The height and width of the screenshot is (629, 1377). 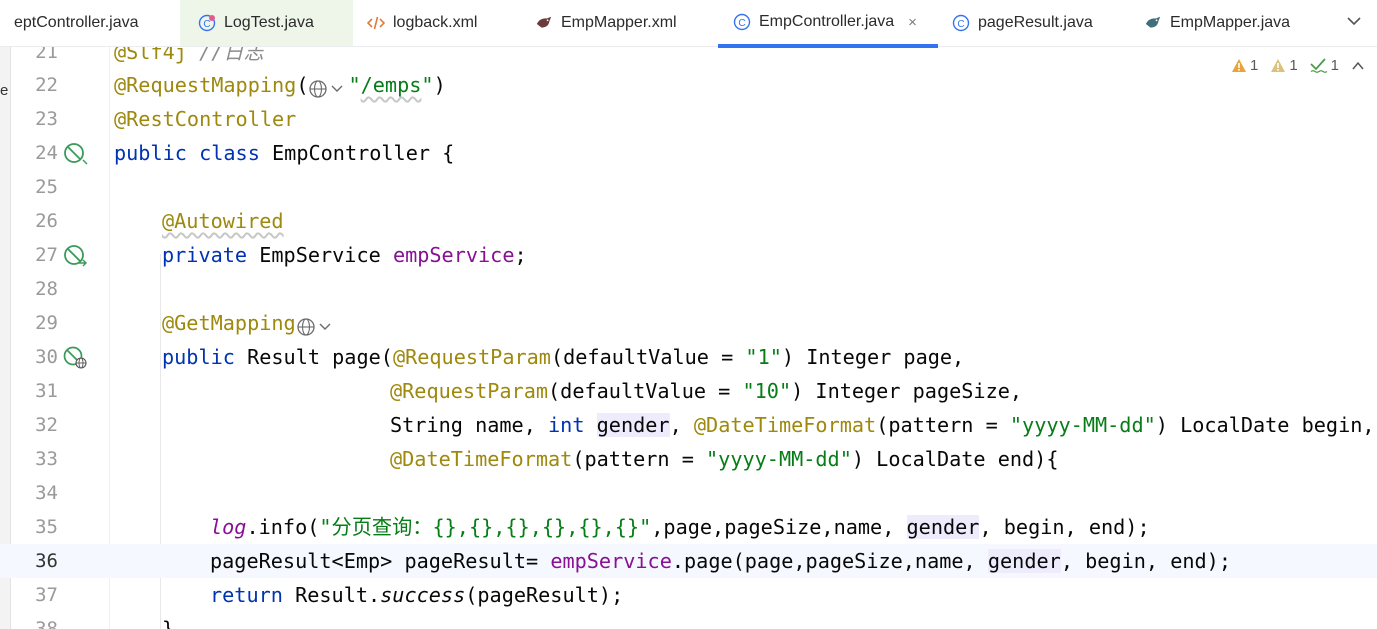 What do you see at coordinates (229, 323) in the screenshot?
I see `code-token: @GetMapping` at bounding box center [229, 323].